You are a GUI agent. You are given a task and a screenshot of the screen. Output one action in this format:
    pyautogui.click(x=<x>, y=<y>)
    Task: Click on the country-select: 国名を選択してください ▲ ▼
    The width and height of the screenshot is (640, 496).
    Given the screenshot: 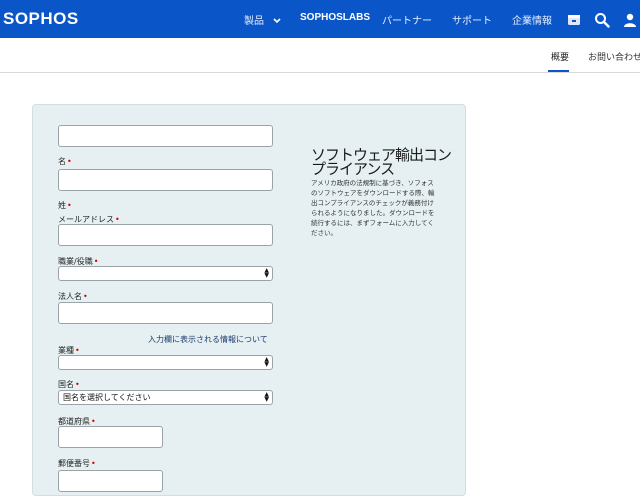 What is the action you would take?
    pyautogui.click(x=165, y=397)
    